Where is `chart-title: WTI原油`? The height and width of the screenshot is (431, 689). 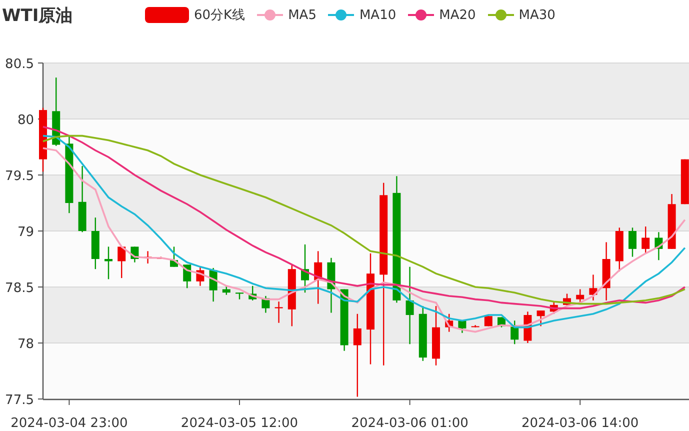
chart-title: WTI原油 is located at coordinates (38, 15).